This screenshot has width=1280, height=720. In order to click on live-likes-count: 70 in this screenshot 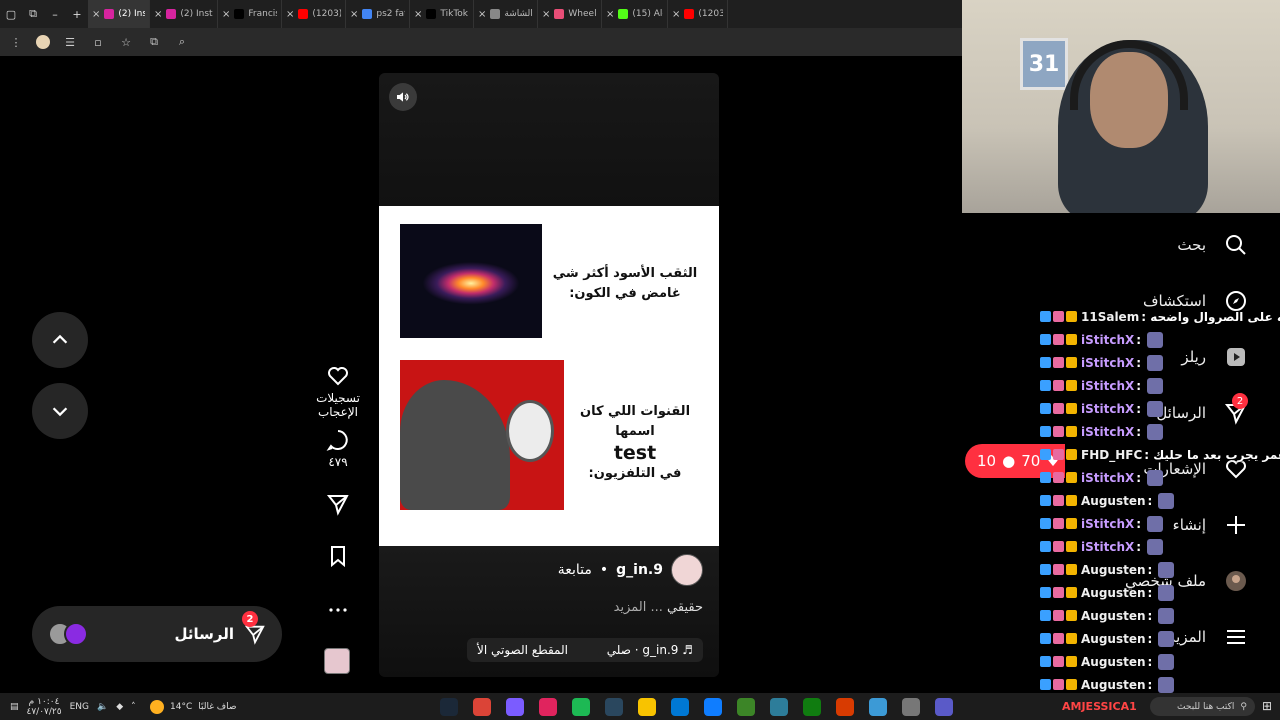, I will do `click(1031, 461)`.